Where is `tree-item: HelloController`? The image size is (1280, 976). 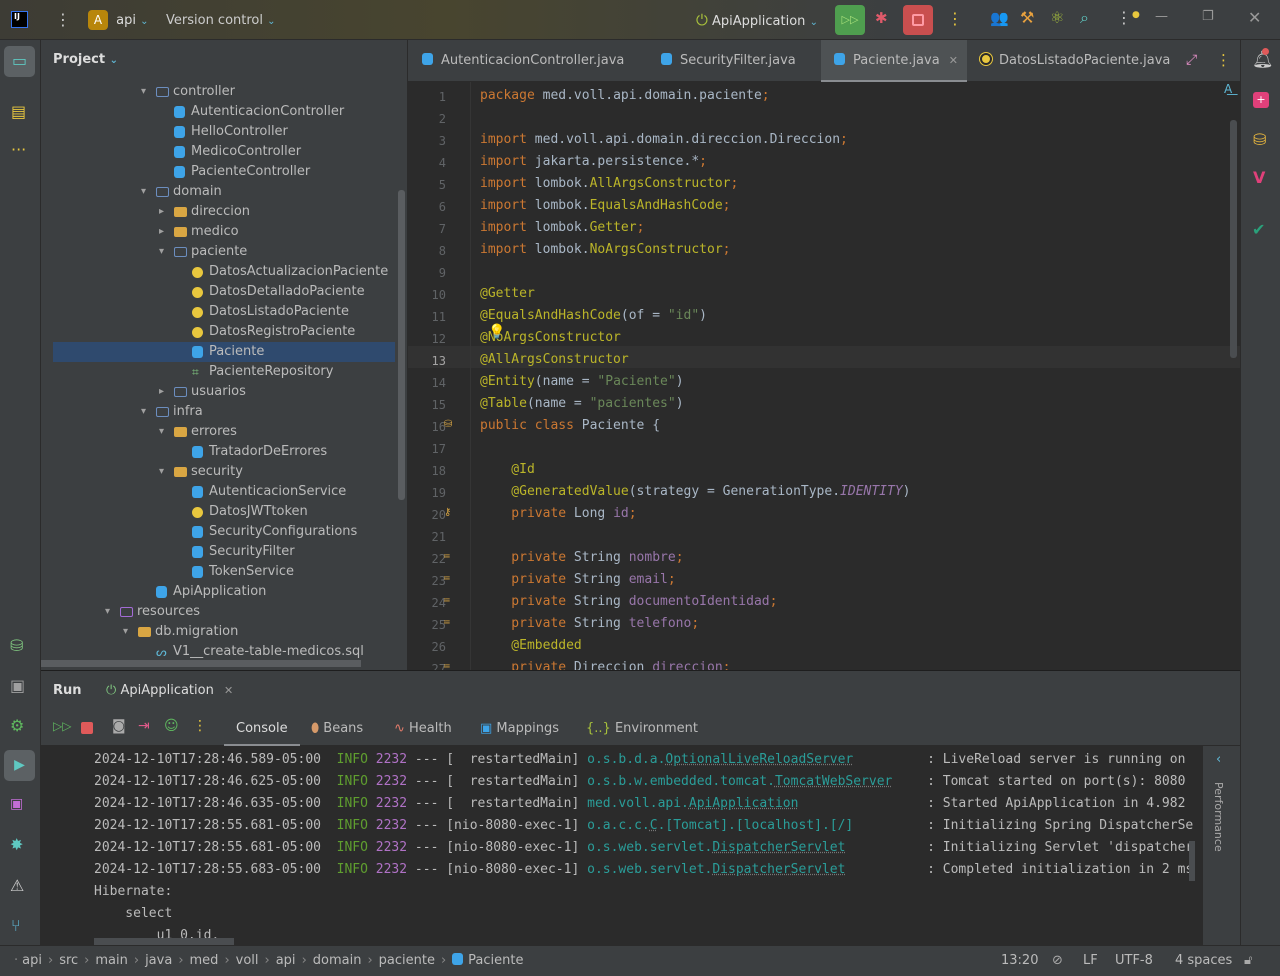 tree-item: HelloController is located at coordinates (212, 132).